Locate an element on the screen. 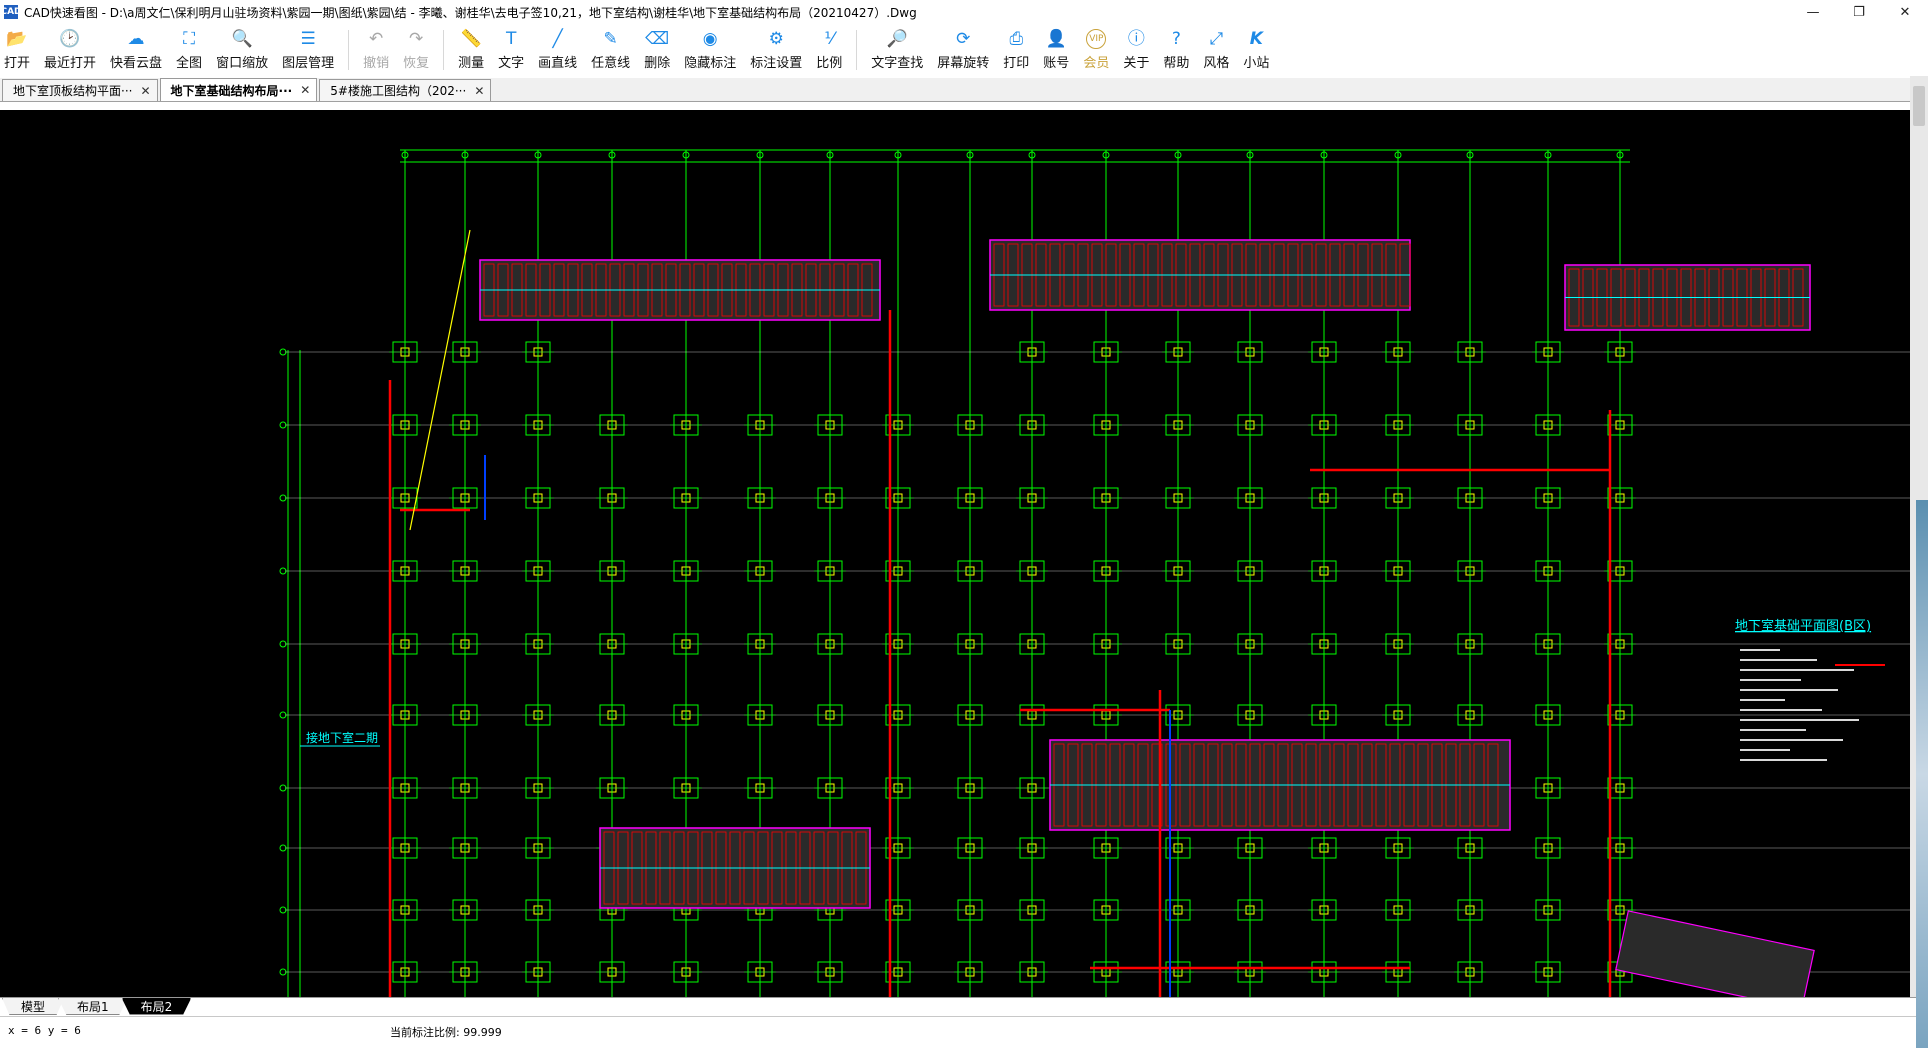 This screenshot has width=1928, height=1048. toolbar-button-17: ⟳ 屏幕旋转 is located at coordinates (963, 50).